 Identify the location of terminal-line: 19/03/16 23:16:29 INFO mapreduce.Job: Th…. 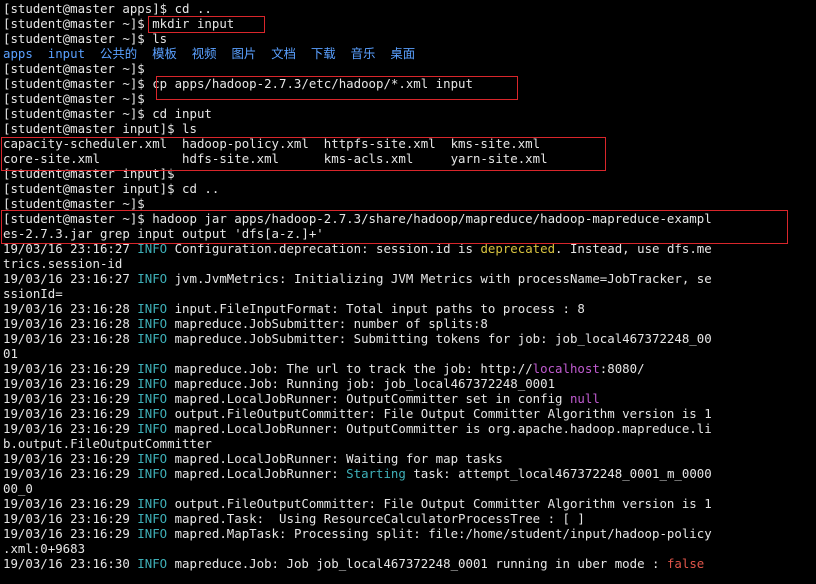
(324, 368).